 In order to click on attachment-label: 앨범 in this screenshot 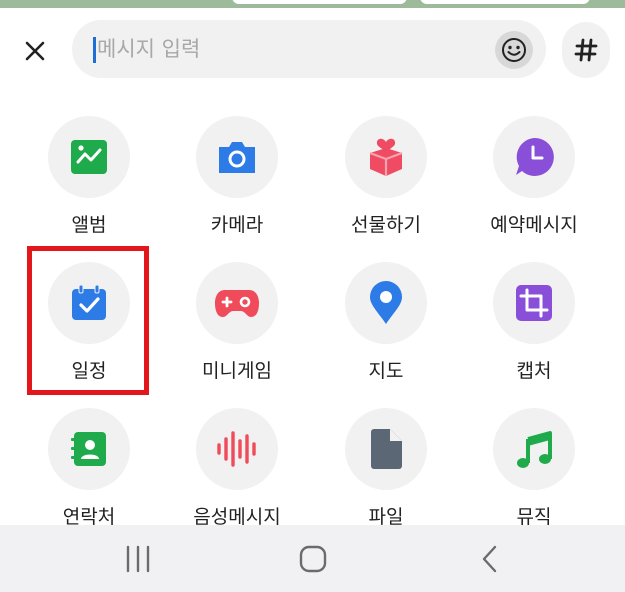, I will do `click(89, 225)`.